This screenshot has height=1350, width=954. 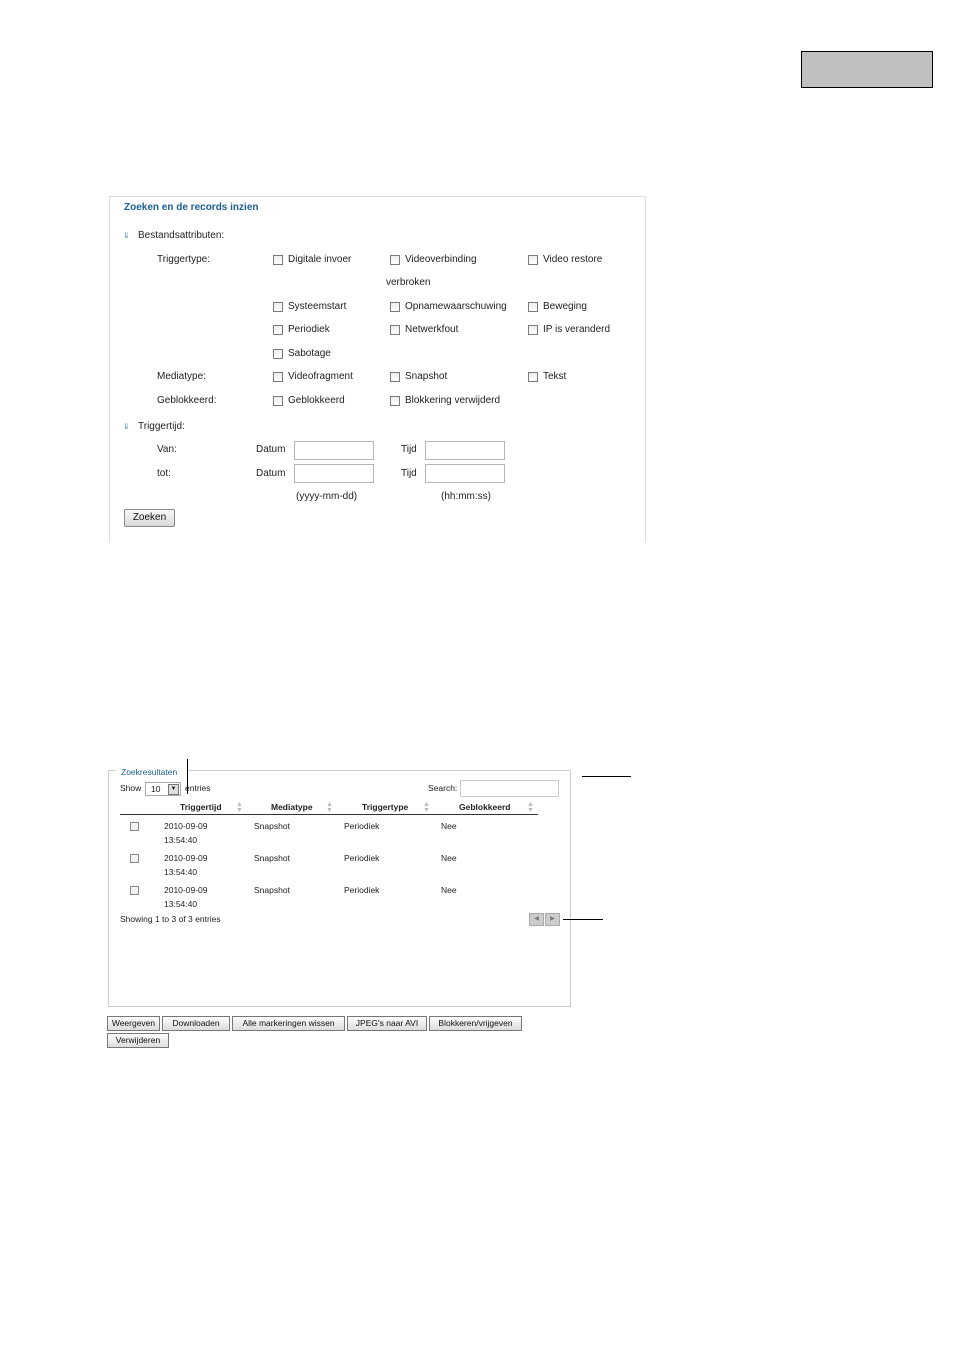 I want to click on from-time-input, so click(x=465, y=450).